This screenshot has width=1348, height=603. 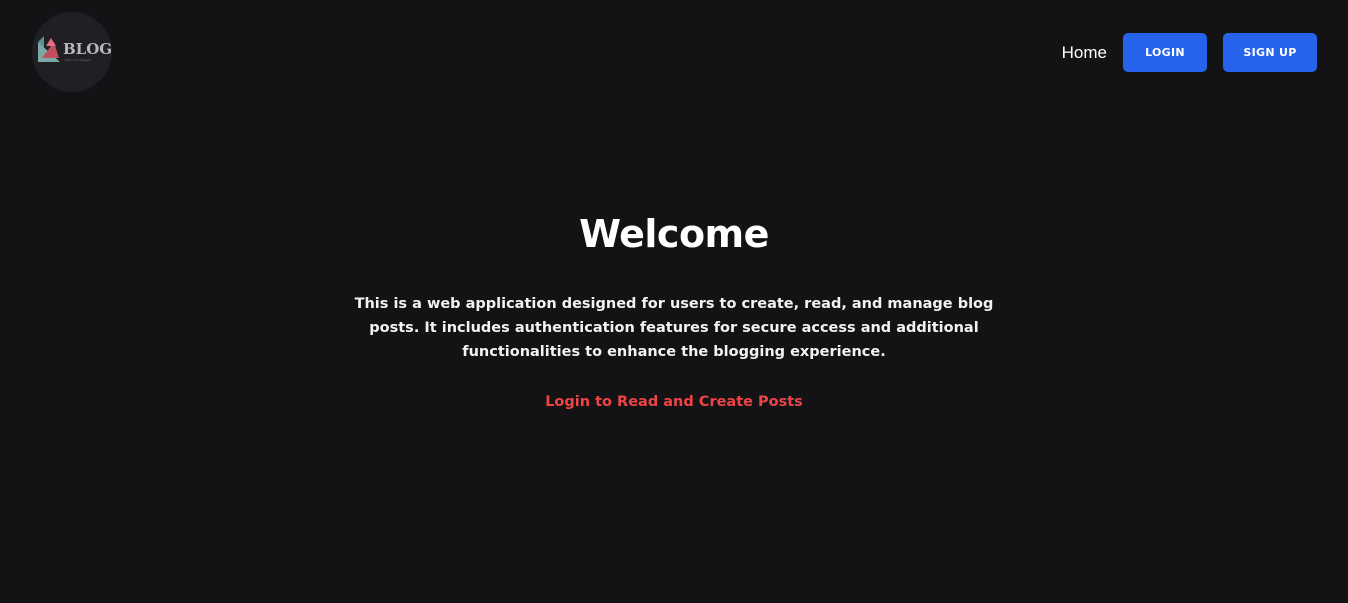 I want to click on main-nav: Home LOGIN SIGN UP, so click(x=1189, y=52).